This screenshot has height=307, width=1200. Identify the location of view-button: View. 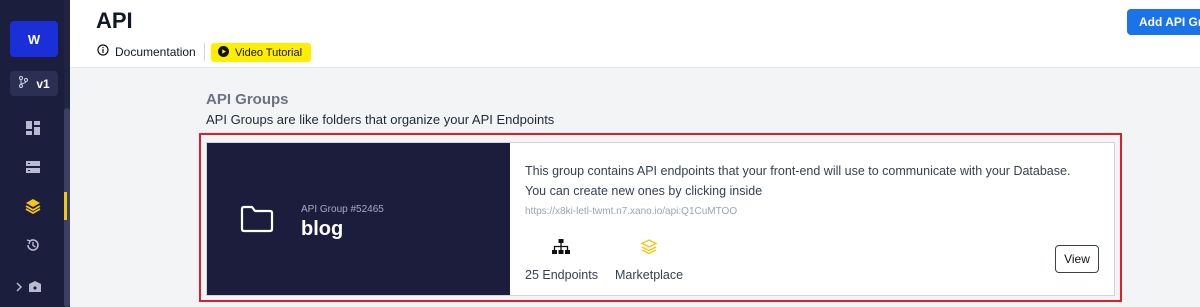
(1077, 259).